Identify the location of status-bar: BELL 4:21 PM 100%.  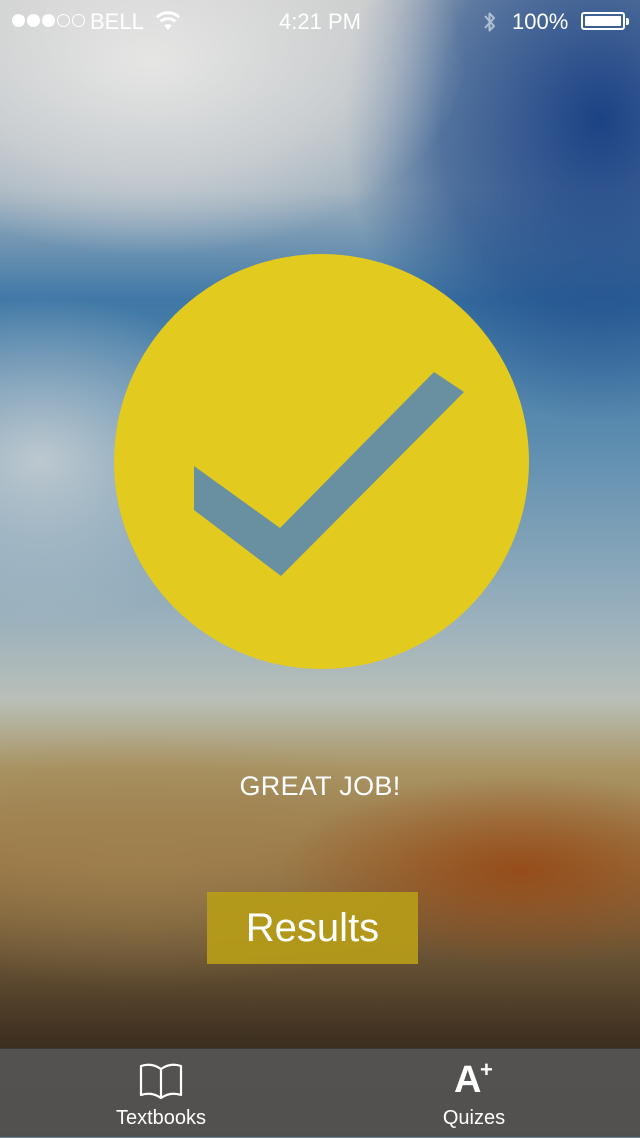
(320, 20).